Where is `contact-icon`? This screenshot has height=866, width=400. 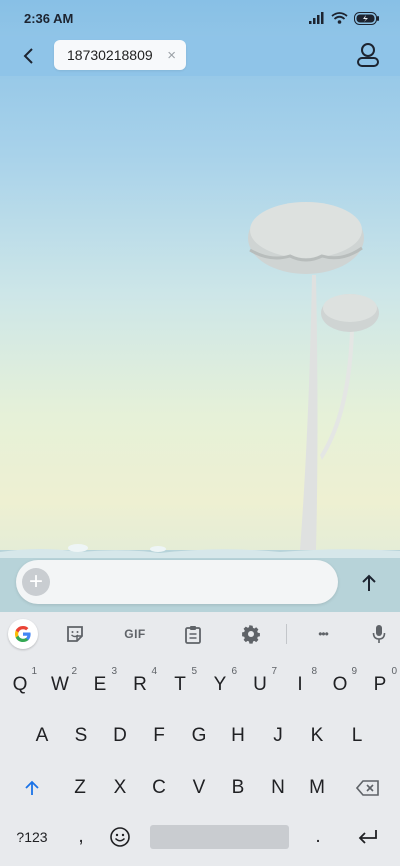 contact-icon is located at coordinates (368, 55).